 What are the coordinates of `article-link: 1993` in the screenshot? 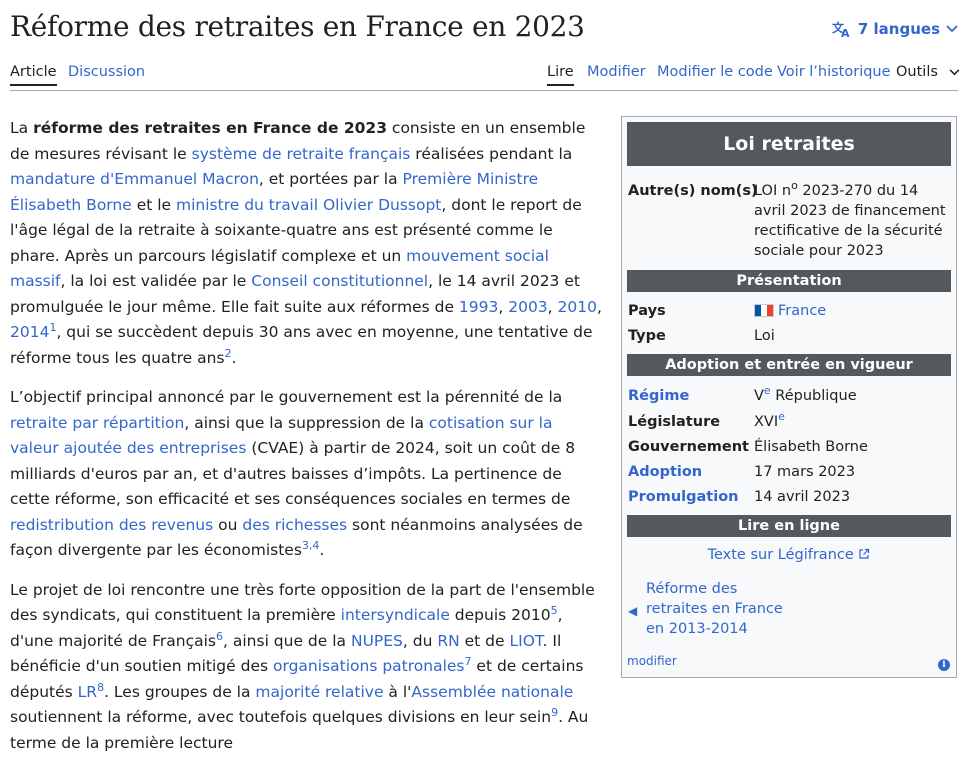 It's located at (478, 307).